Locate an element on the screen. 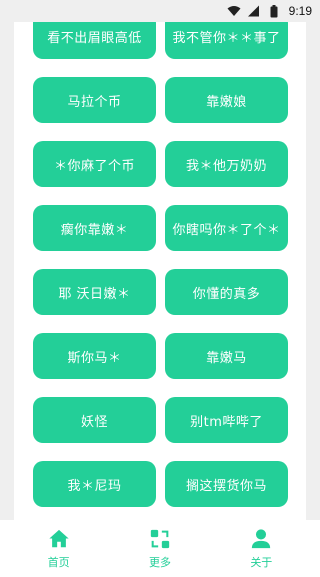 This screenshot has height=577, width=320. phrase-button: 你瞎吗你＊了个＊ is located at coordinates (226, 228).